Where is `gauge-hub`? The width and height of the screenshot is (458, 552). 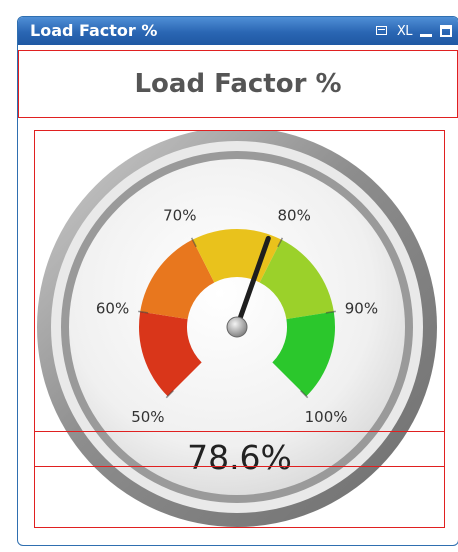 gauge-hub is located at coordinates (237, 327).